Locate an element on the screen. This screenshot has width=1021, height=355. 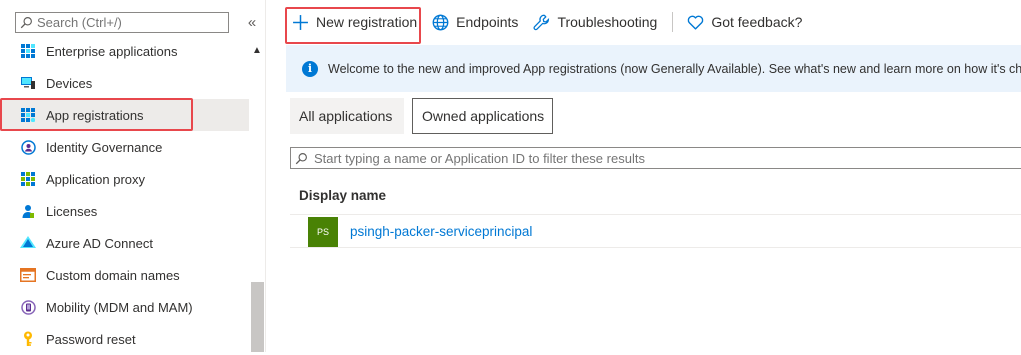
sidebar-item-label: Azure AD Connect is located at coordinates (99, 243).